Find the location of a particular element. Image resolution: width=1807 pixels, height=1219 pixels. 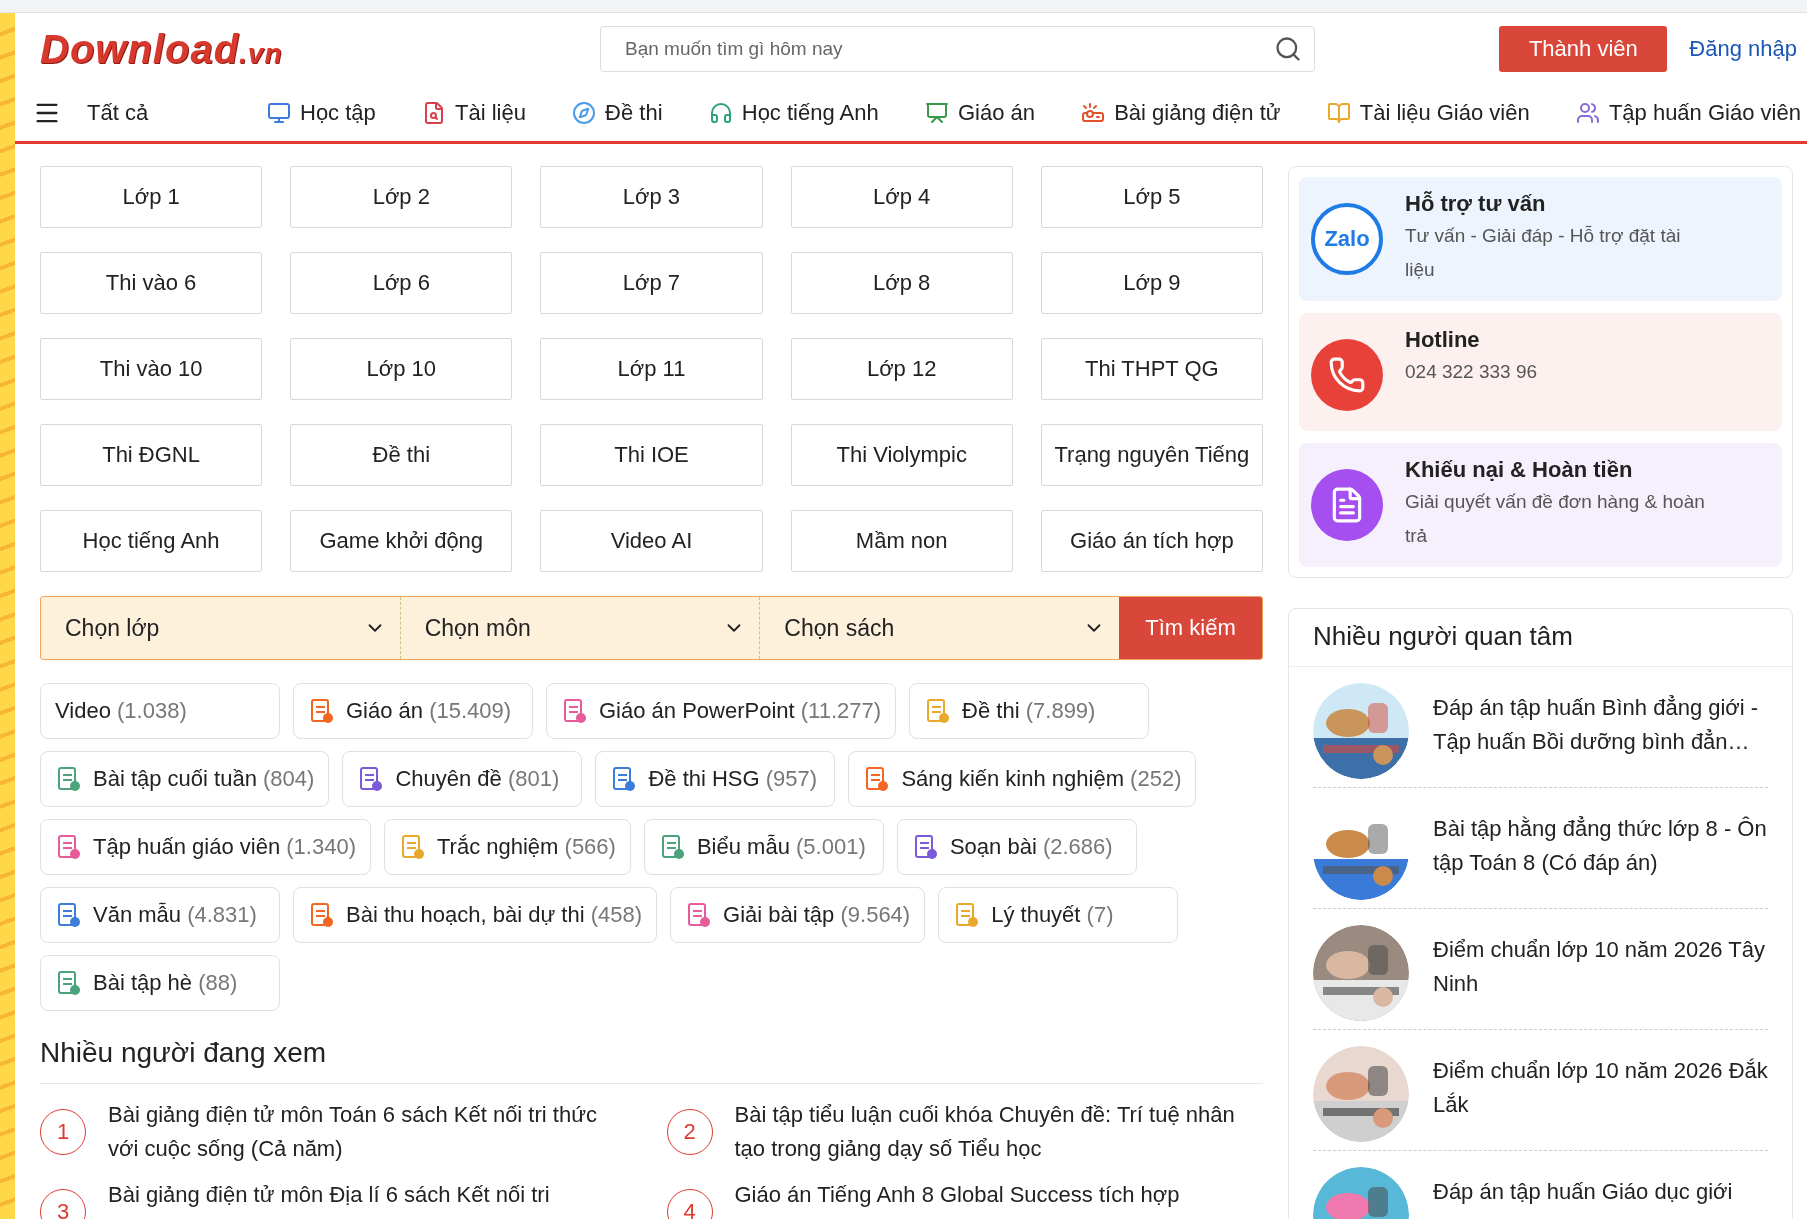

grade-button: Thi THPT QG is located at coordinates (1151, 369).